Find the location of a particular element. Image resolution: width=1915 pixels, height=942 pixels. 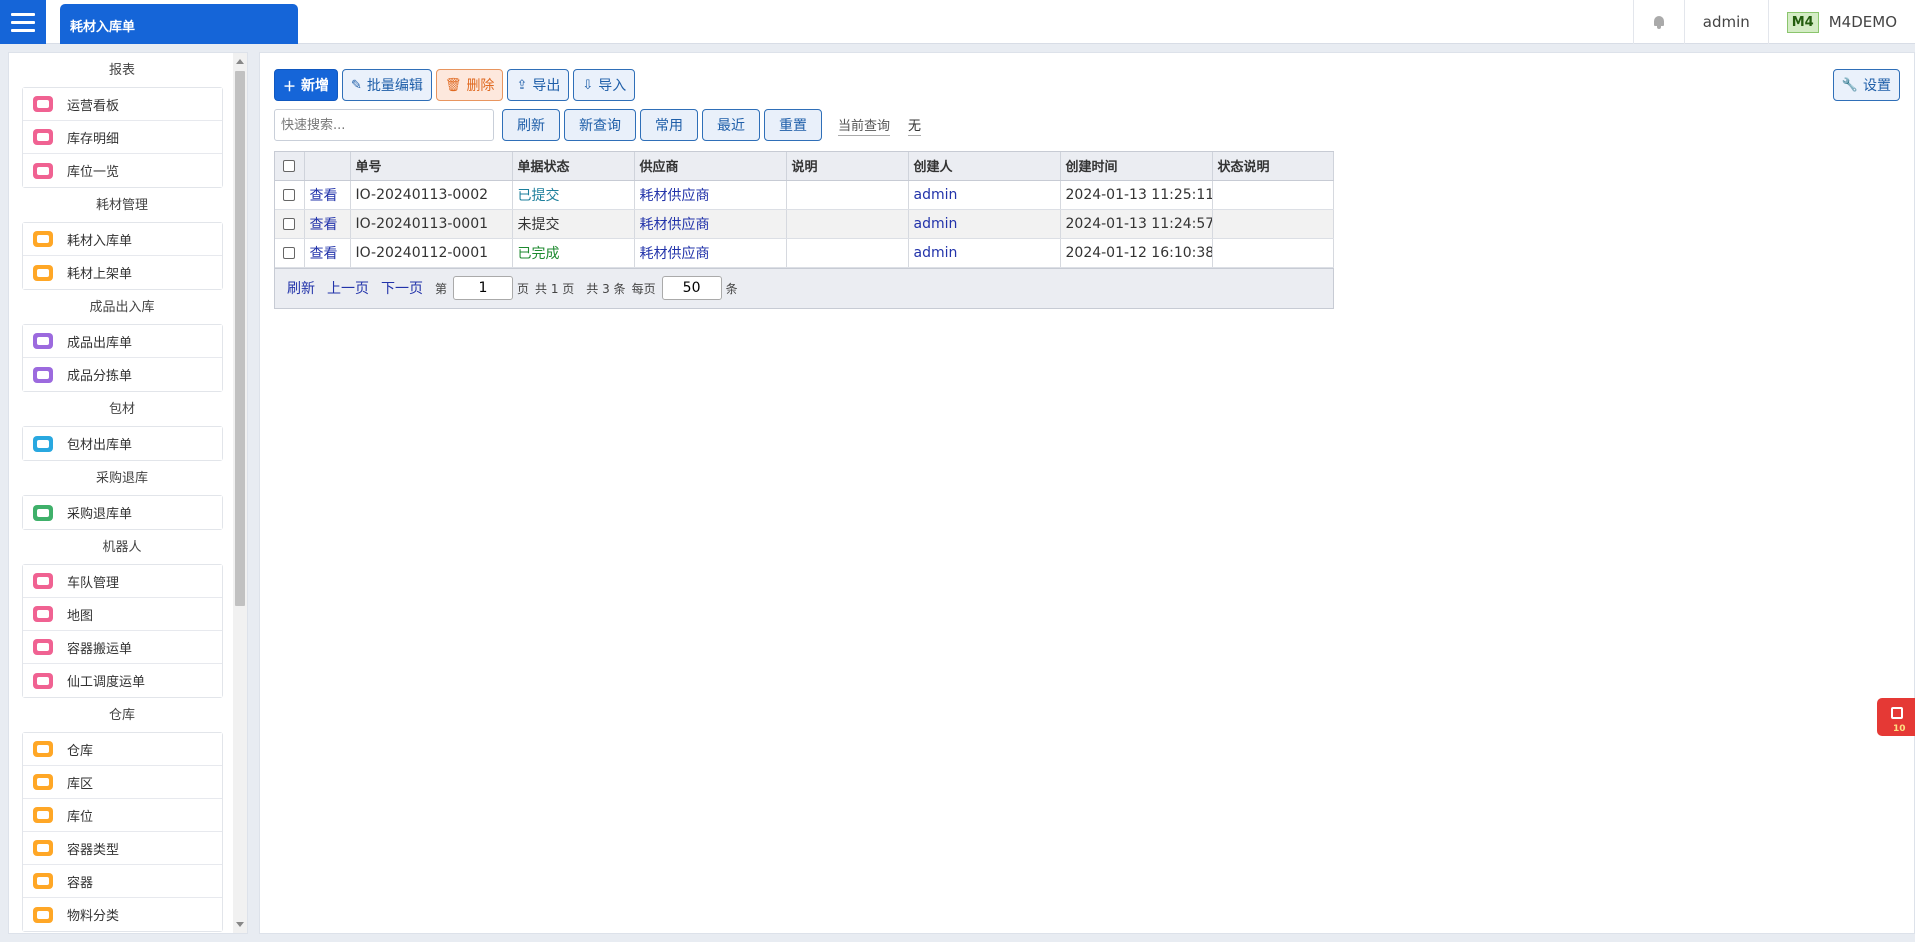

batch-edit-button: ✎ 批量编辑 is located at coordinates (387, 85).